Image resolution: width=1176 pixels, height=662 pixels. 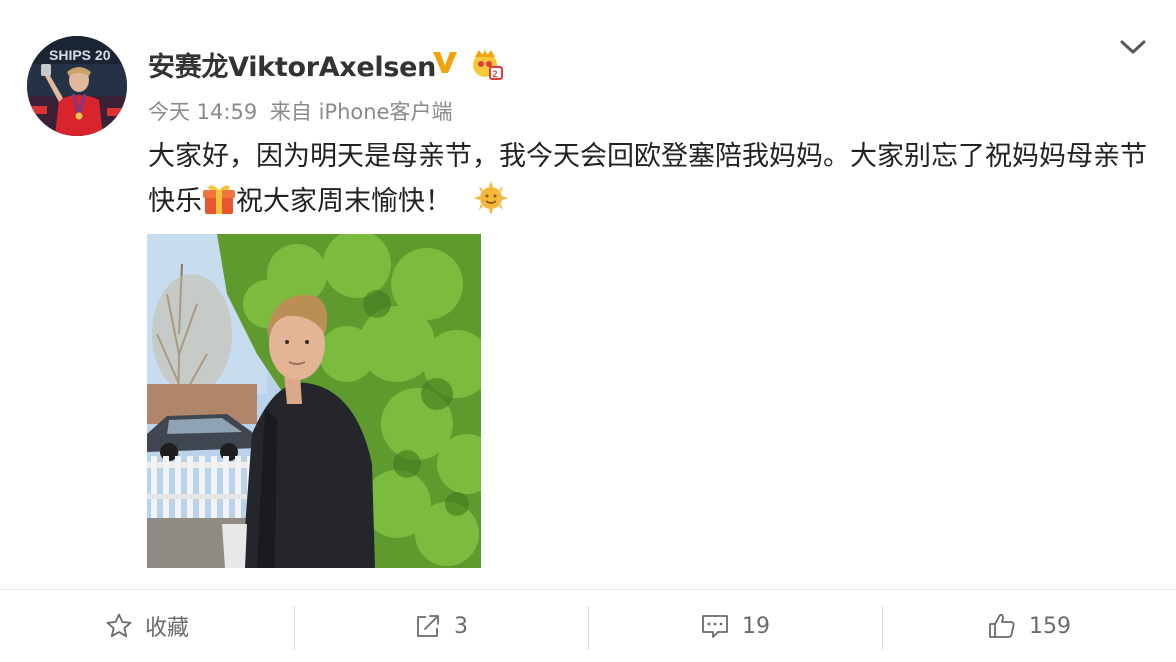 I want to click on like-button: 159, so click(x=1029, y=626).